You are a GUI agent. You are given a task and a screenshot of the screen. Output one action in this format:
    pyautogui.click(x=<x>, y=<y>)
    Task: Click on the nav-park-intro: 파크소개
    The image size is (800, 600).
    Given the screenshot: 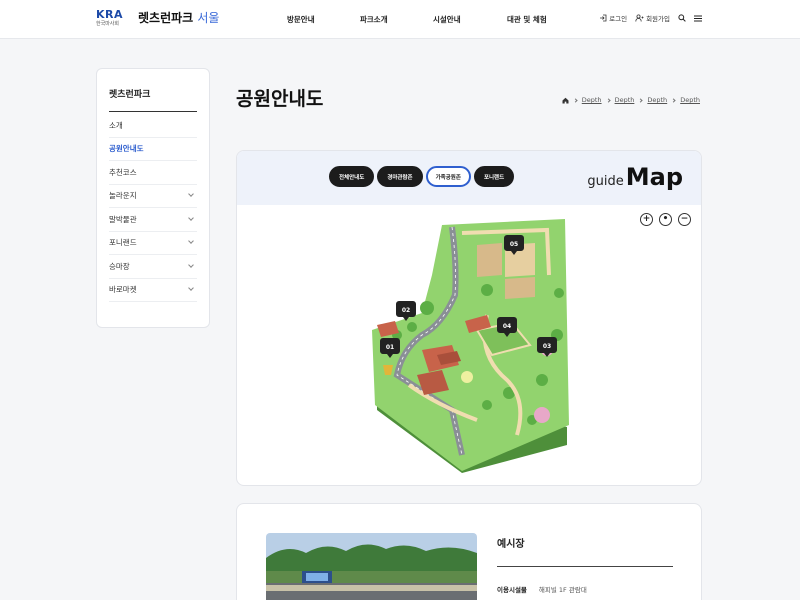 What is the action you would take?
    pyautogui.click(x=396, y=19)
    